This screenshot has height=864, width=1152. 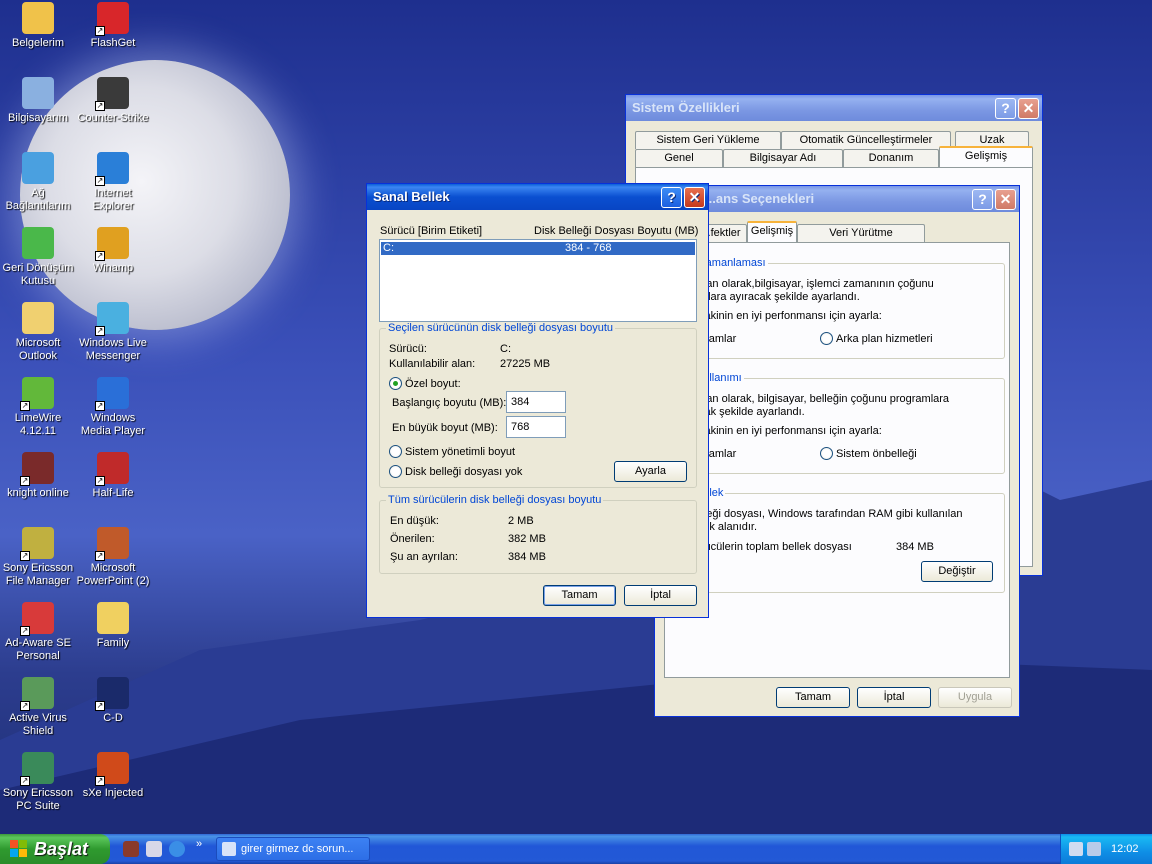 I want to click on set-button: Ayarla, so click(x=650, y=471).